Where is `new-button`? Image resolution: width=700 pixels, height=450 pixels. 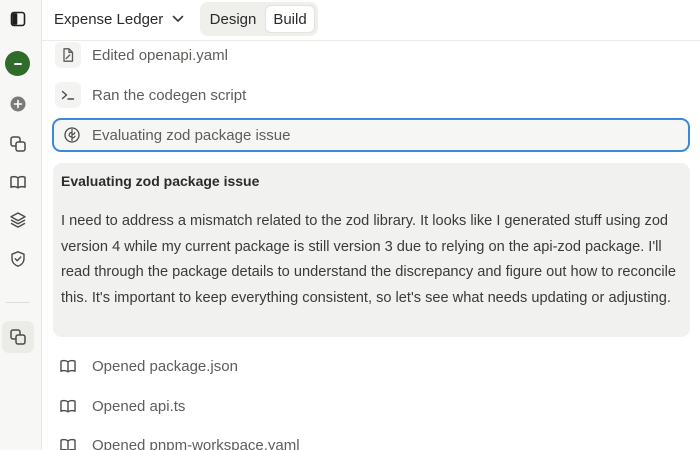
new-button is located at coordinates (18, 104).